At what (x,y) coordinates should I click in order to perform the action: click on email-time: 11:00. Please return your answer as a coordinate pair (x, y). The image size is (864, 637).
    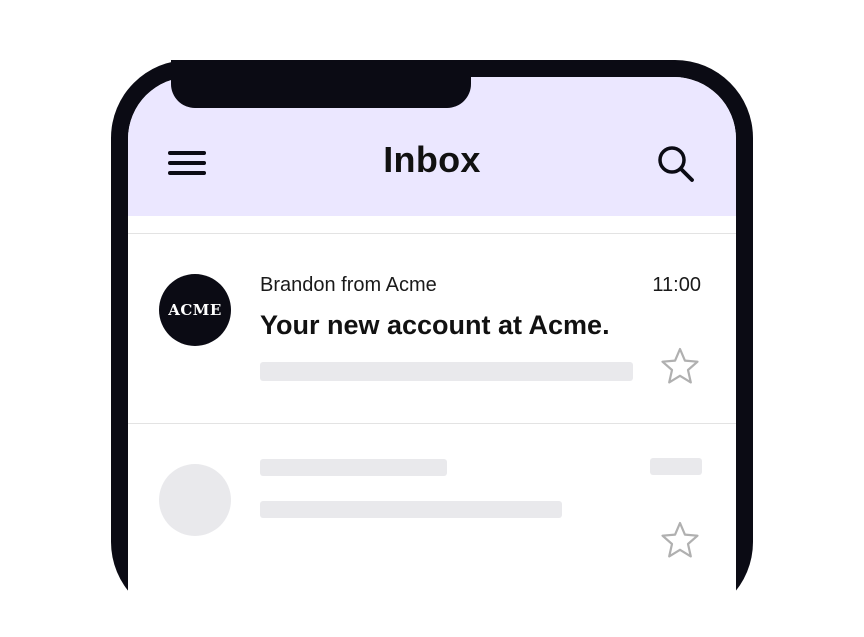
    Looking at the image, I should click on (676, 285).